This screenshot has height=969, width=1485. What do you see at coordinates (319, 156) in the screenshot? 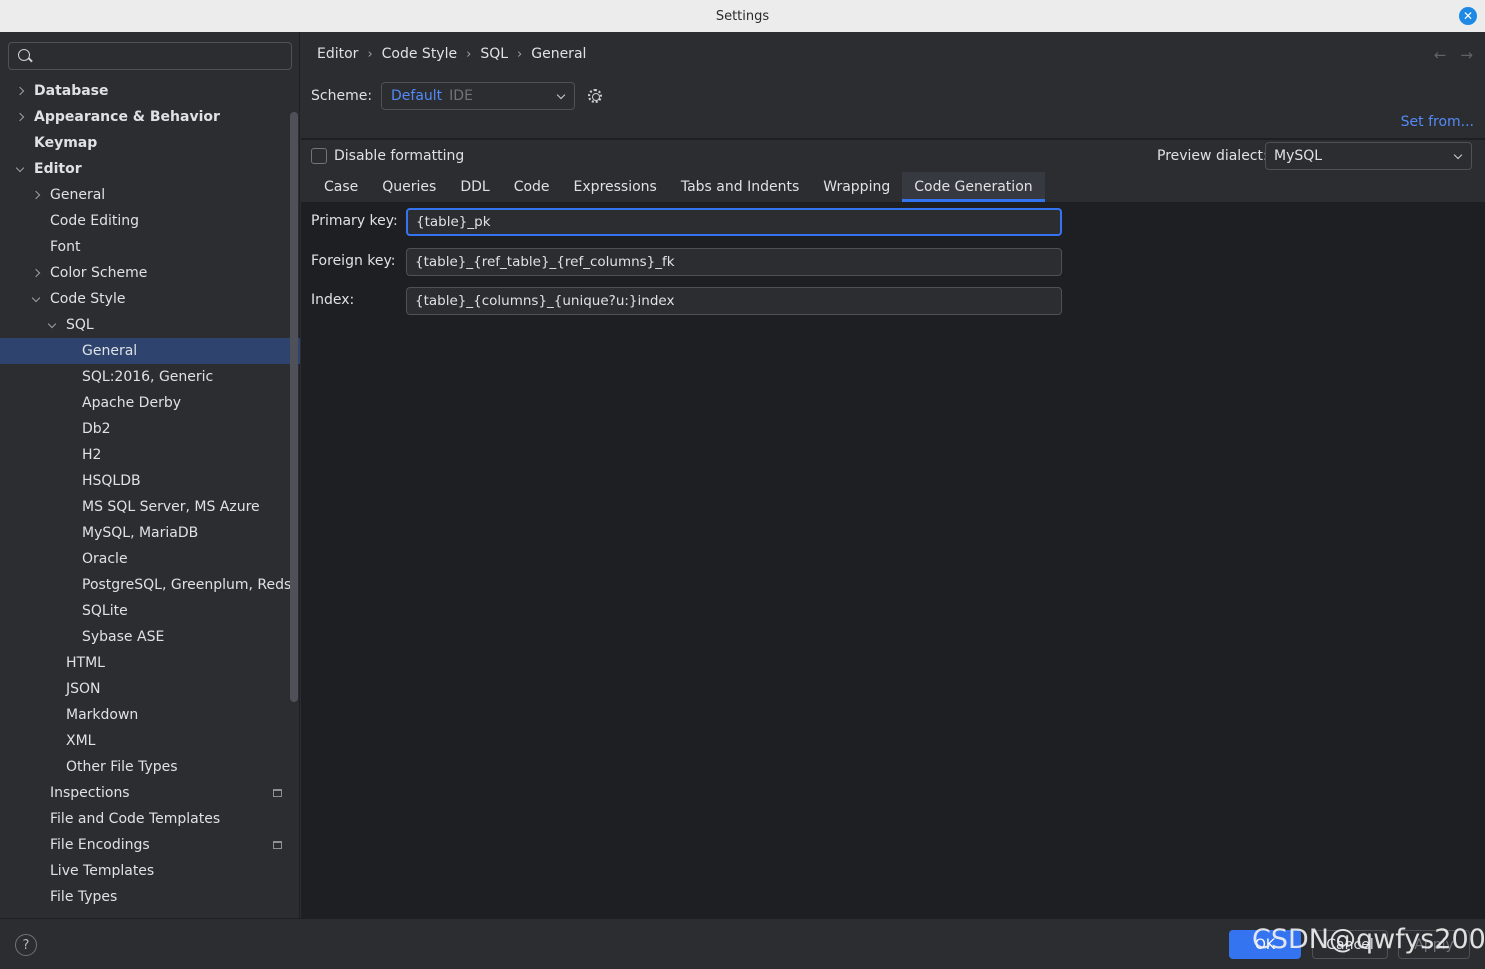
I see `disable-formatting-checkbox` at bounding box center [319, 156].